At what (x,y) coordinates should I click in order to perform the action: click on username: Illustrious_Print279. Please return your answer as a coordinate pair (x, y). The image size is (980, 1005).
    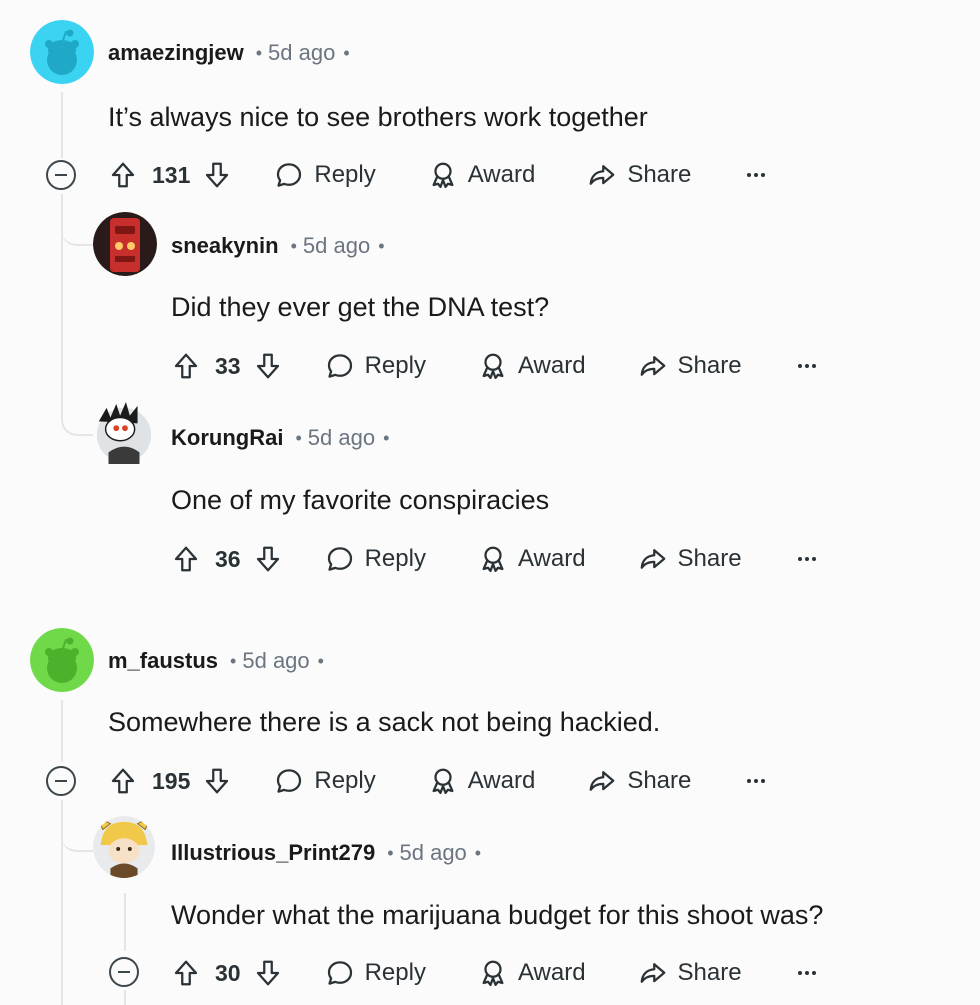
    Looking at the image, I should click on (273, 853).